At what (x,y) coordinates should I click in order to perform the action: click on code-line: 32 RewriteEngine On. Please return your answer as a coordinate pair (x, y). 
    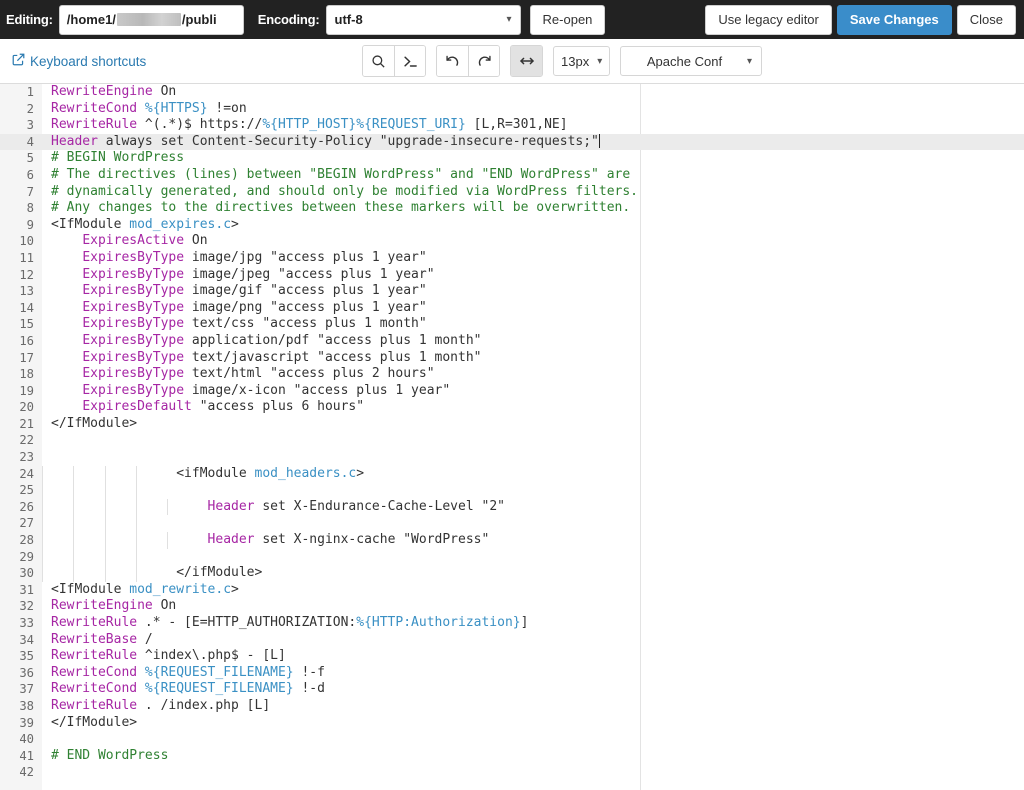
    Looking at the image, I should click on (512, 606).